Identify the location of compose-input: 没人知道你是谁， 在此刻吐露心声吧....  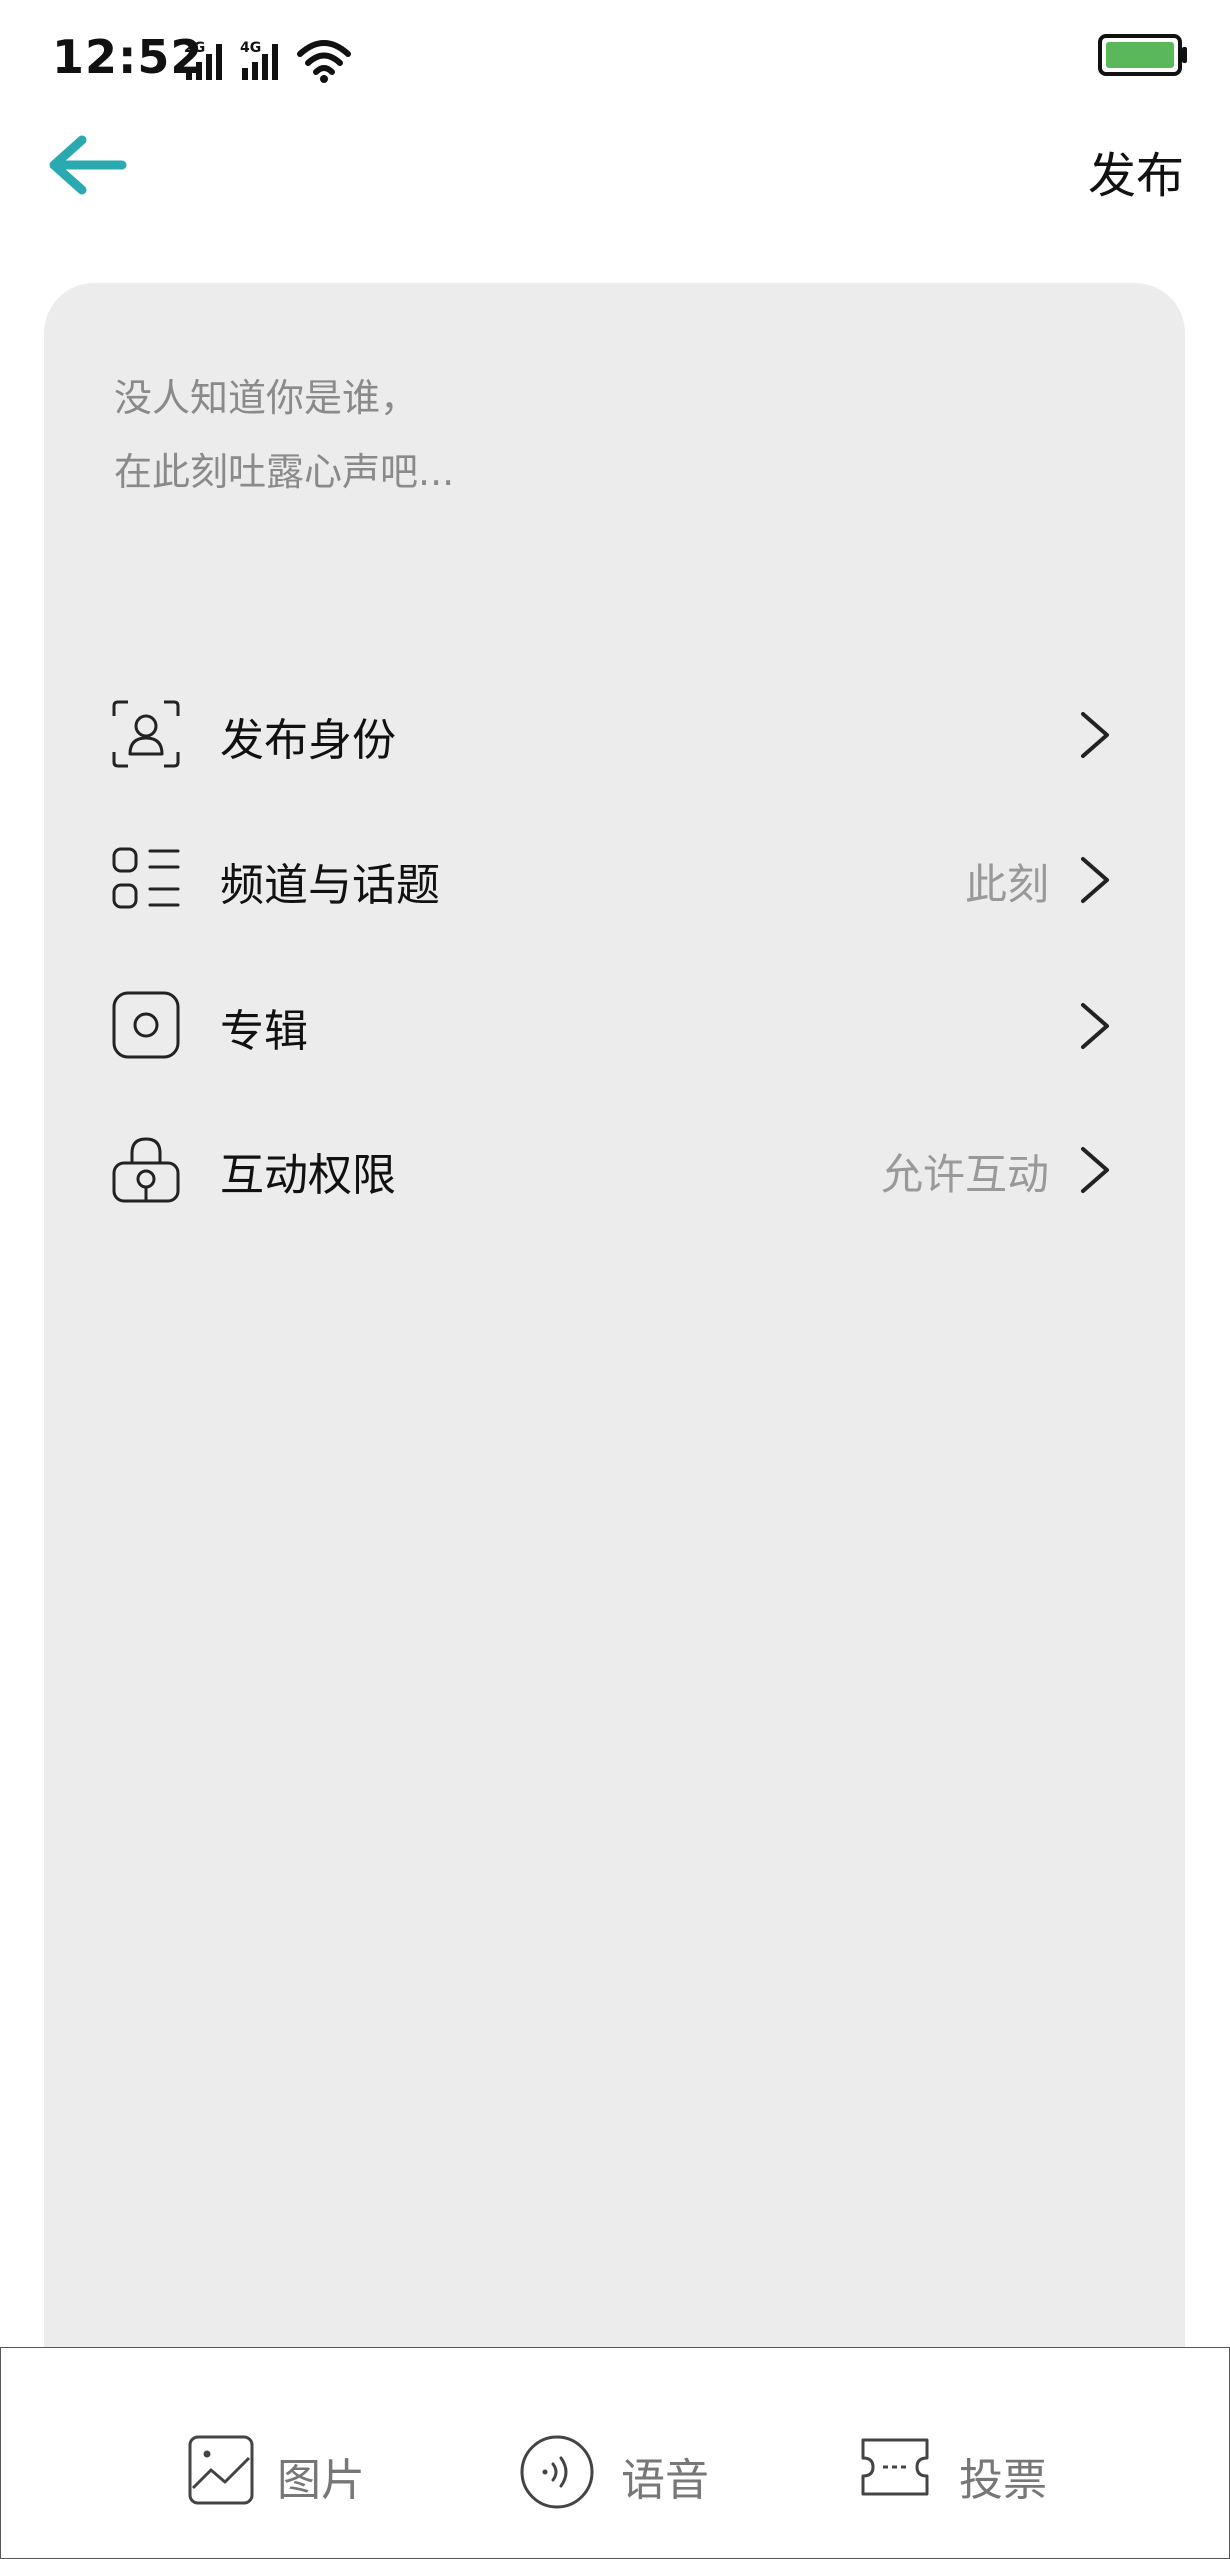
(614, 435).